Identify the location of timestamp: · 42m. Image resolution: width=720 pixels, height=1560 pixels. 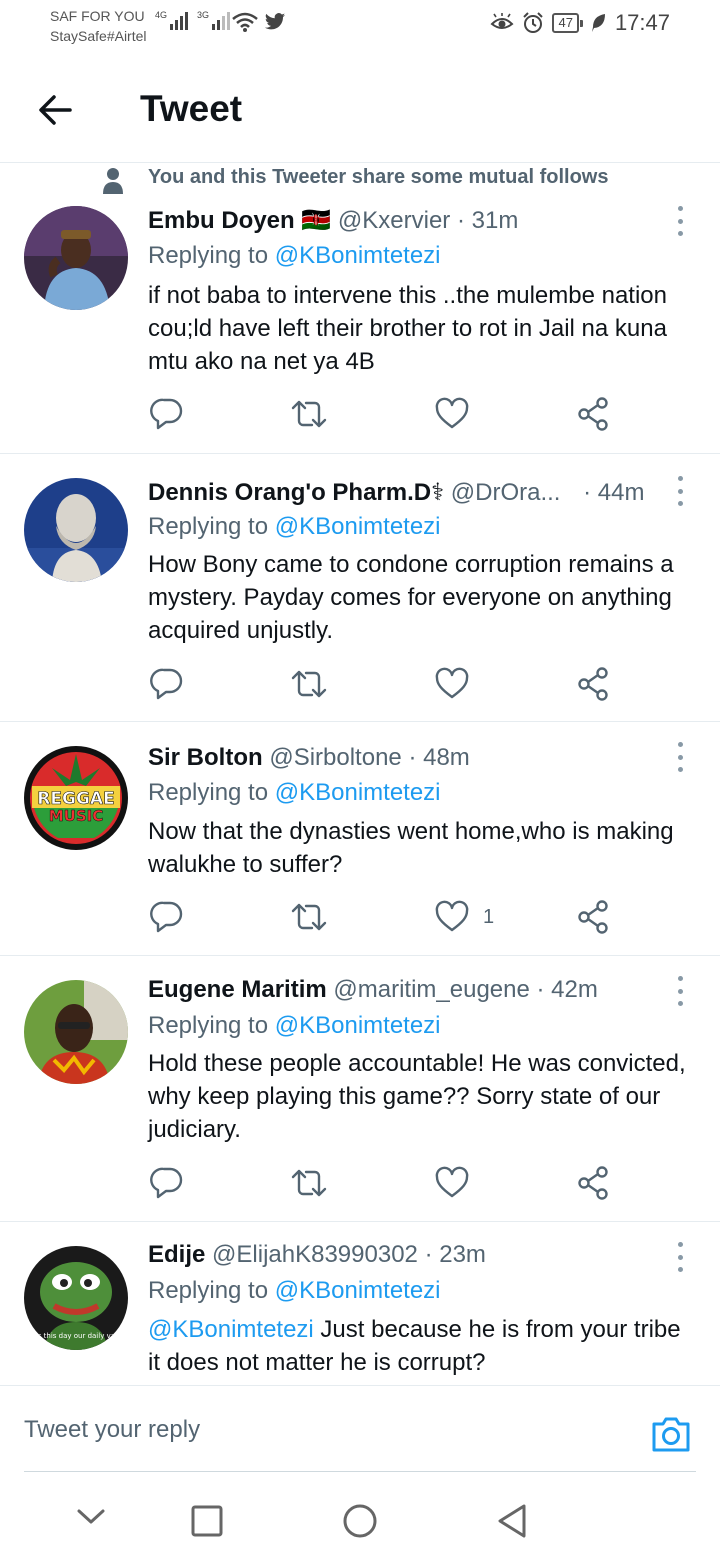
(567, 989).